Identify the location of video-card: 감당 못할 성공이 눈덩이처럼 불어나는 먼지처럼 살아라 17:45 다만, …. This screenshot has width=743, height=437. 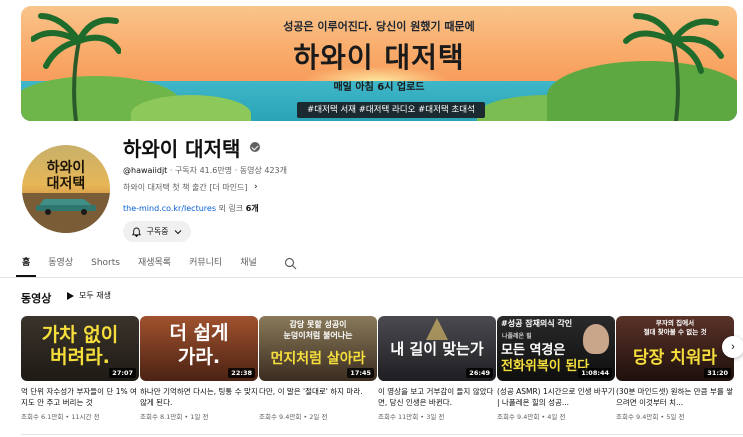
(318, 368).